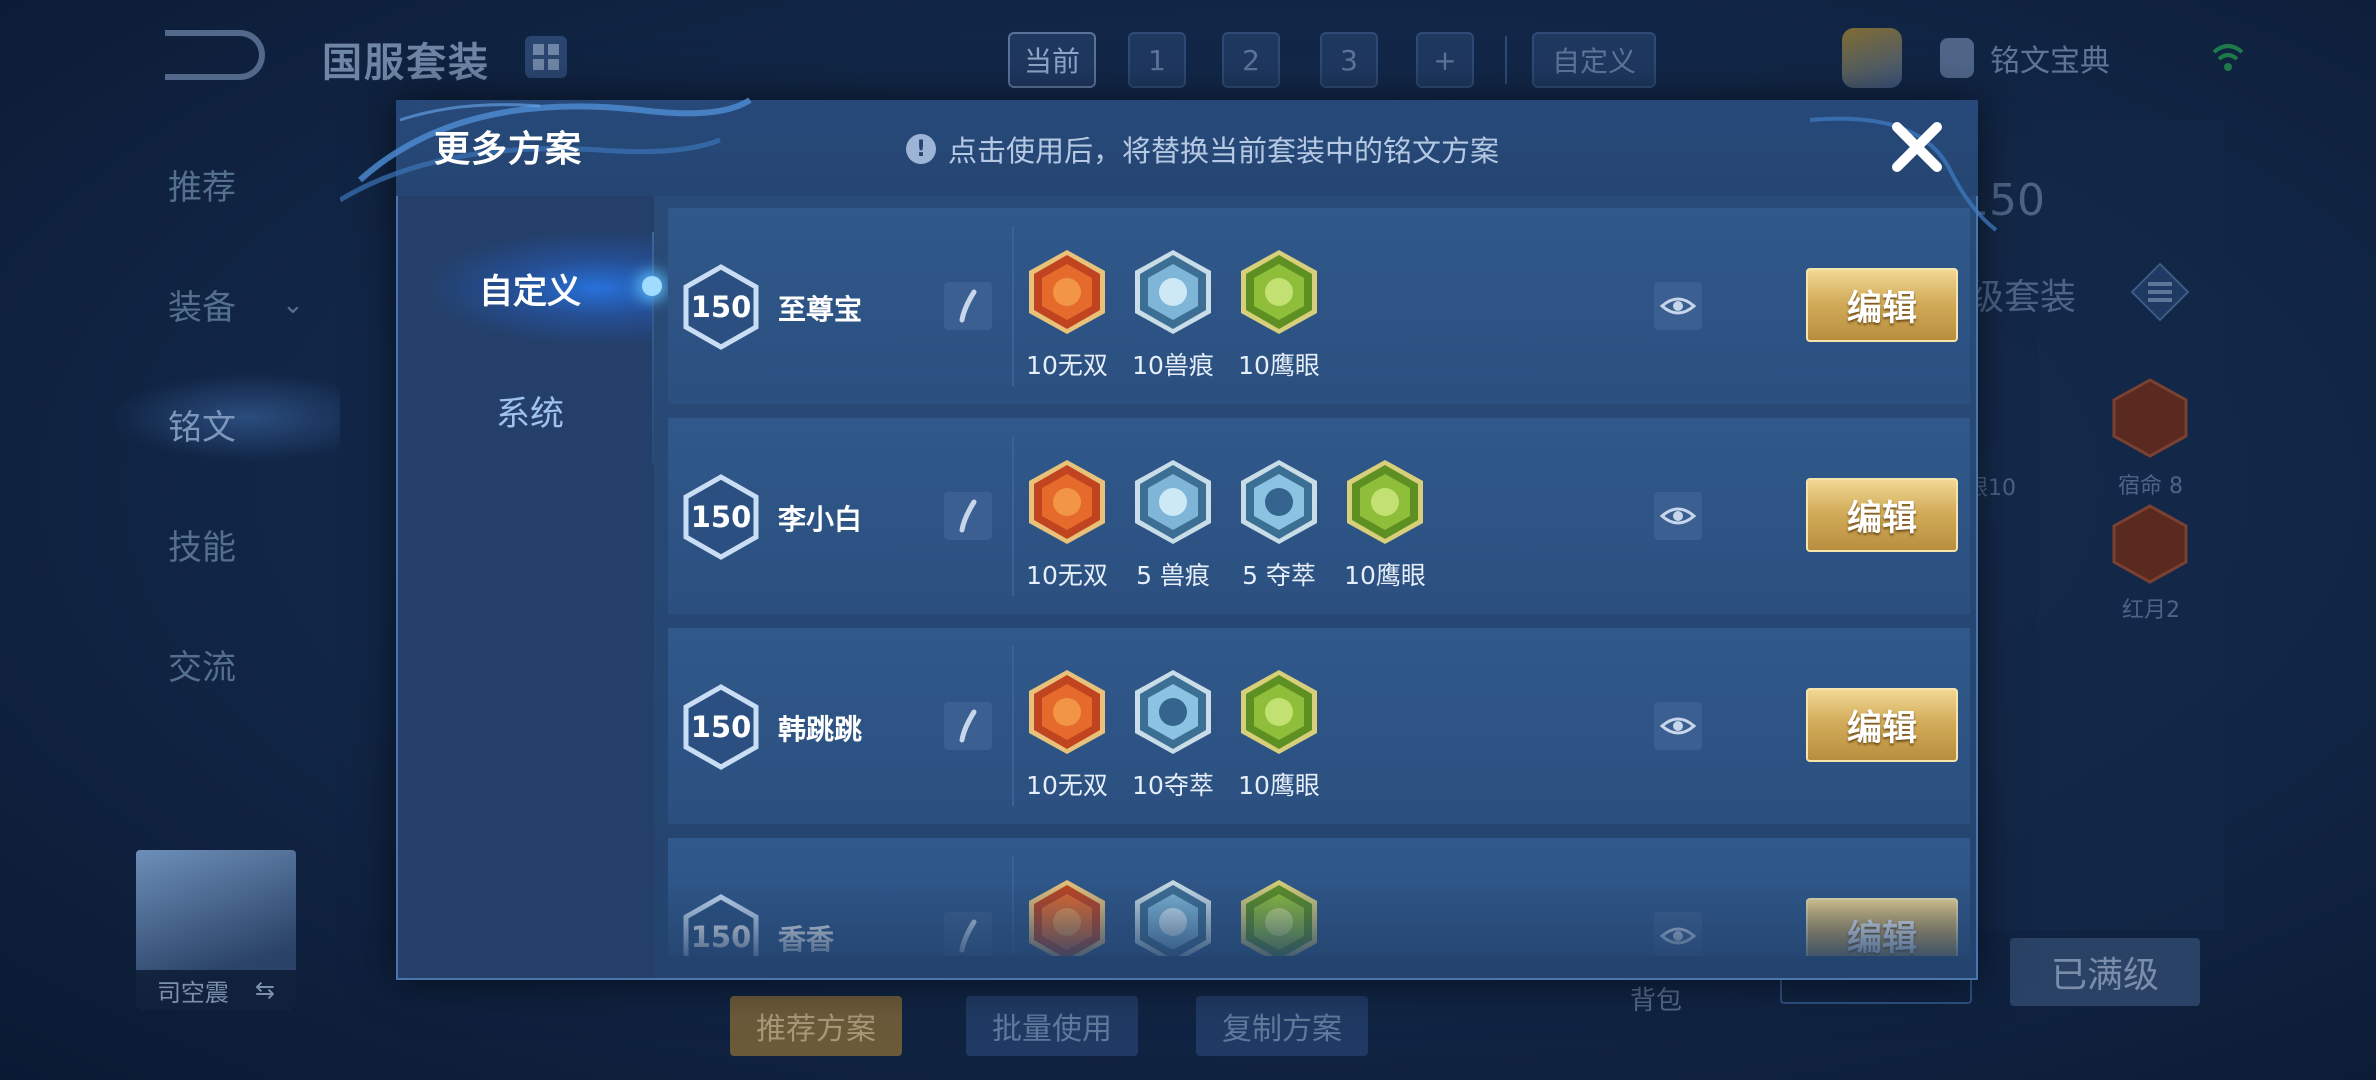  I want to click on plan-row: 150 香香 编辑, so click(1319, 897).